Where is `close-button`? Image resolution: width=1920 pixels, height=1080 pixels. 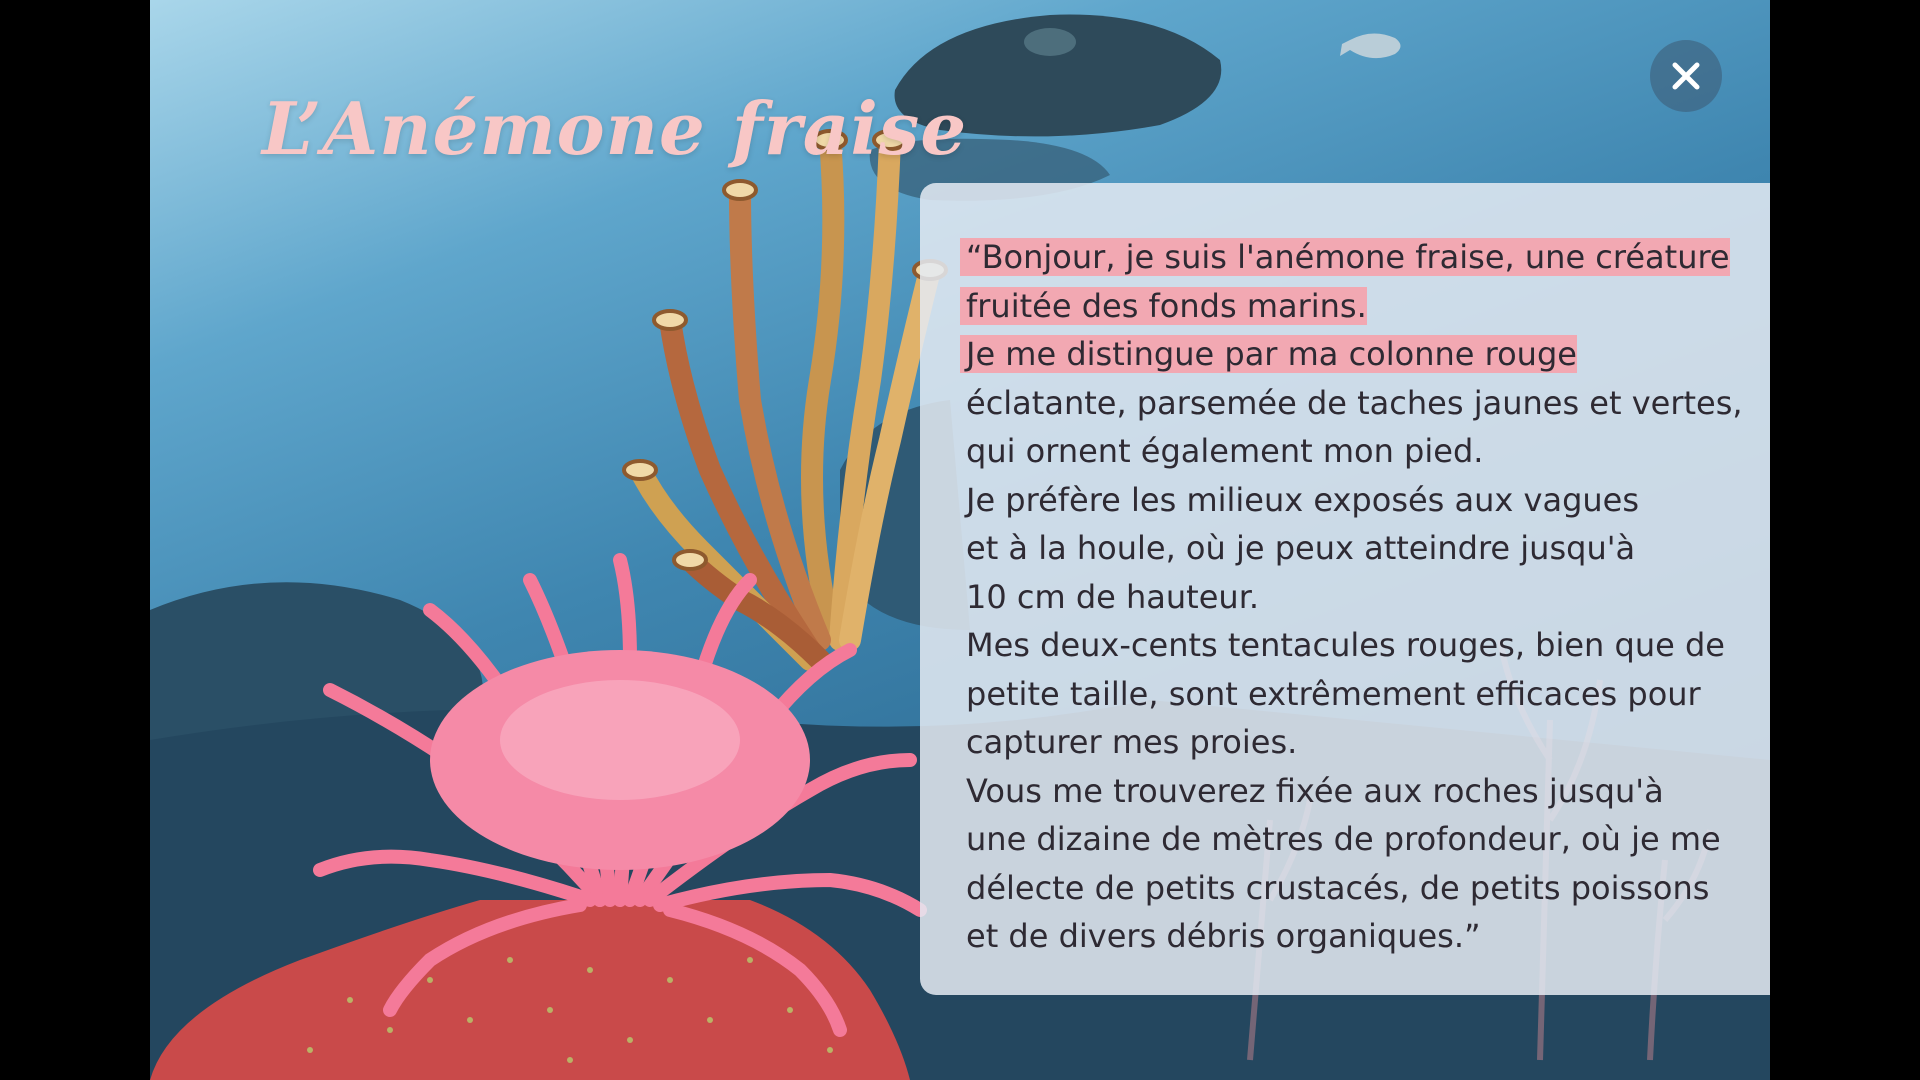
close-button is located at coordinates (1686, 76).